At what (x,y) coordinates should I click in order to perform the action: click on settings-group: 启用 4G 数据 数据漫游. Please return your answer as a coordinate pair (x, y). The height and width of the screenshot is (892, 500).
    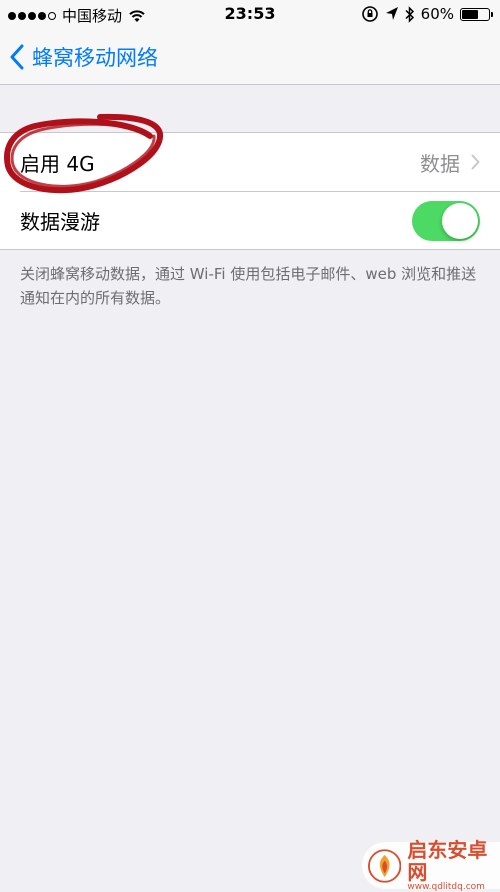
    Looking at the image, I should click on (250, 191).